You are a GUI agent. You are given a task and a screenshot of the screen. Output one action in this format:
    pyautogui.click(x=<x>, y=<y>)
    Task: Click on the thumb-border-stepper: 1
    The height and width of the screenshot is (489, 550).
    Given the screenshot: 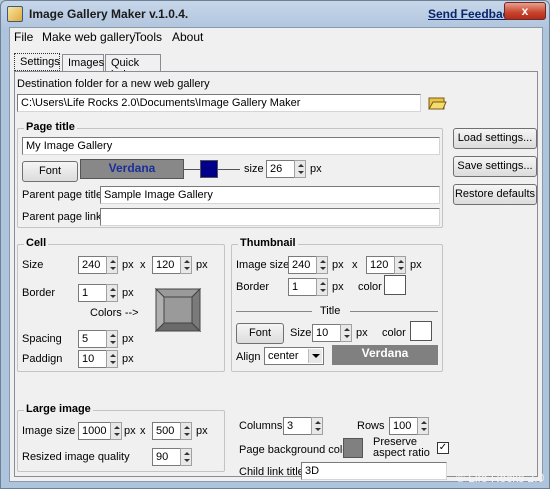 What is the action you would take?
    pyautogui.click(x=308, y=287)
    